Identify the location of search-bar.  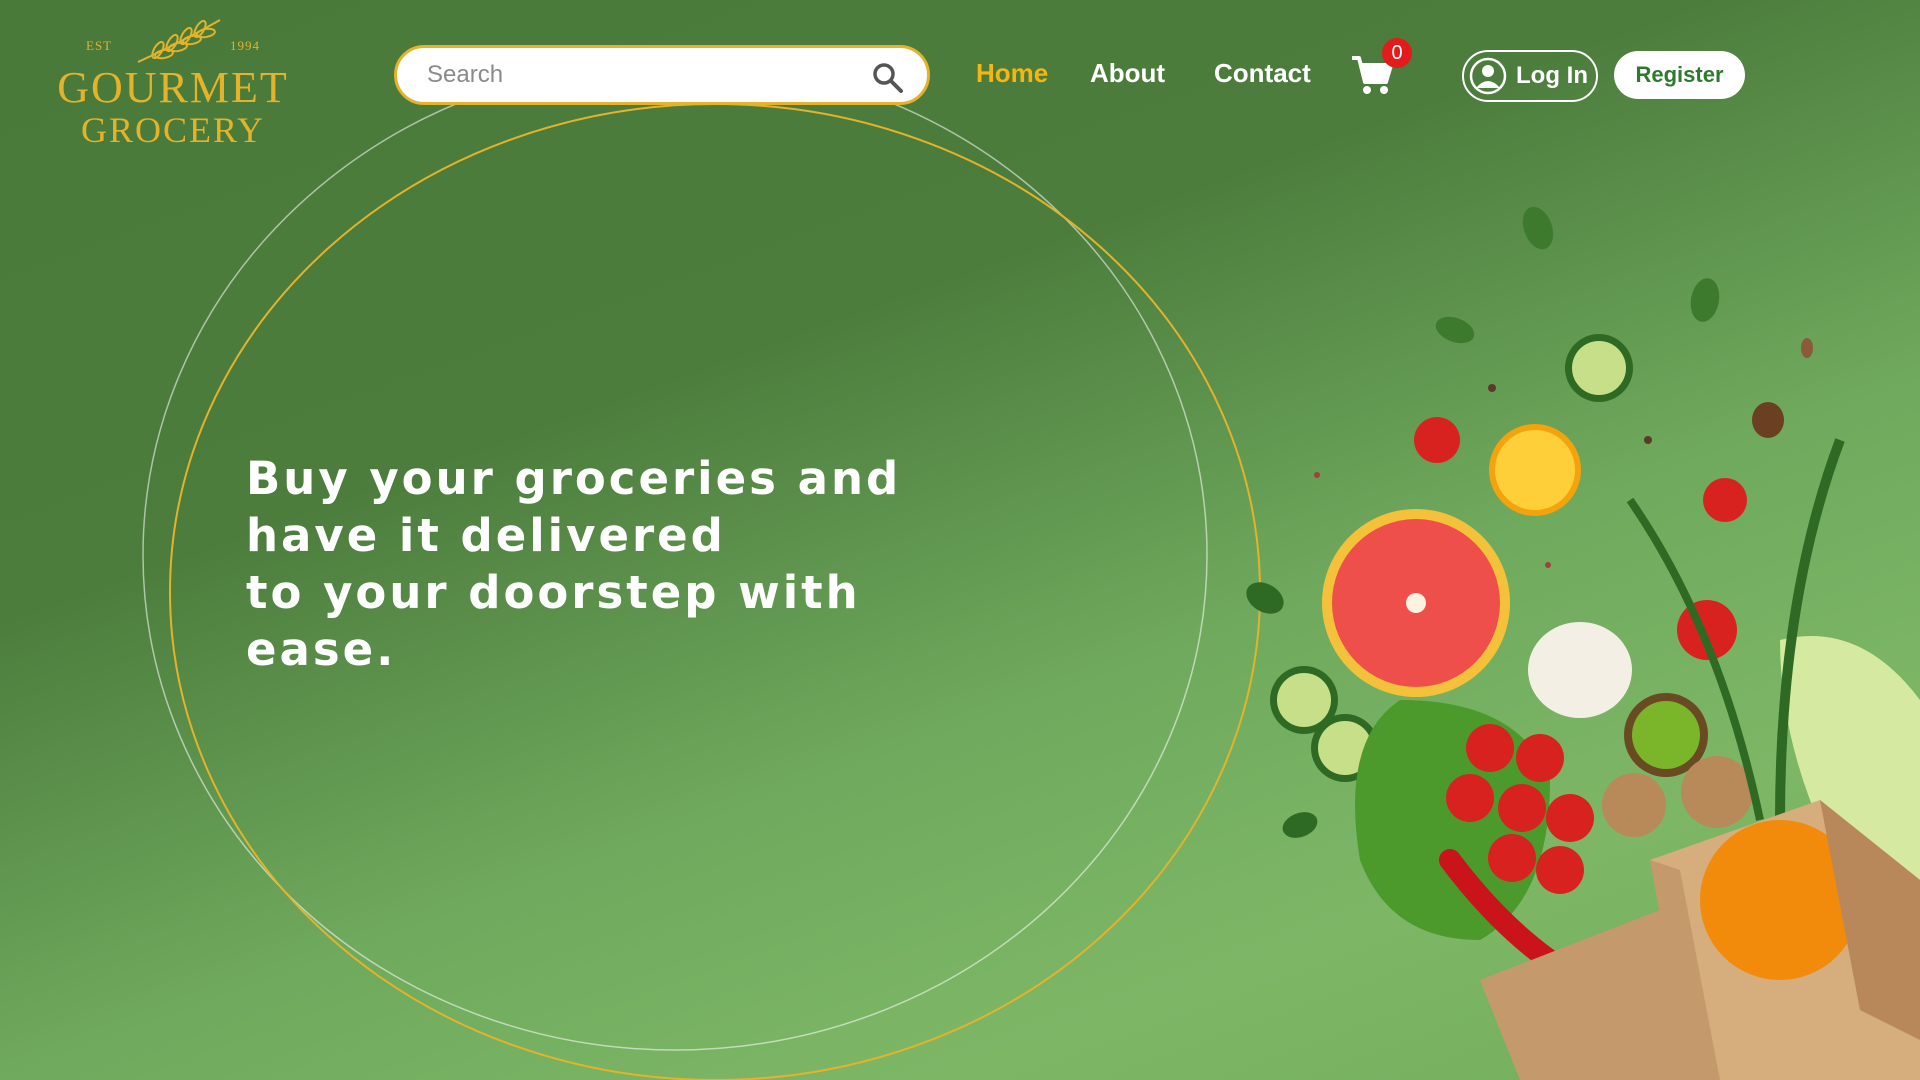
(662, 75).